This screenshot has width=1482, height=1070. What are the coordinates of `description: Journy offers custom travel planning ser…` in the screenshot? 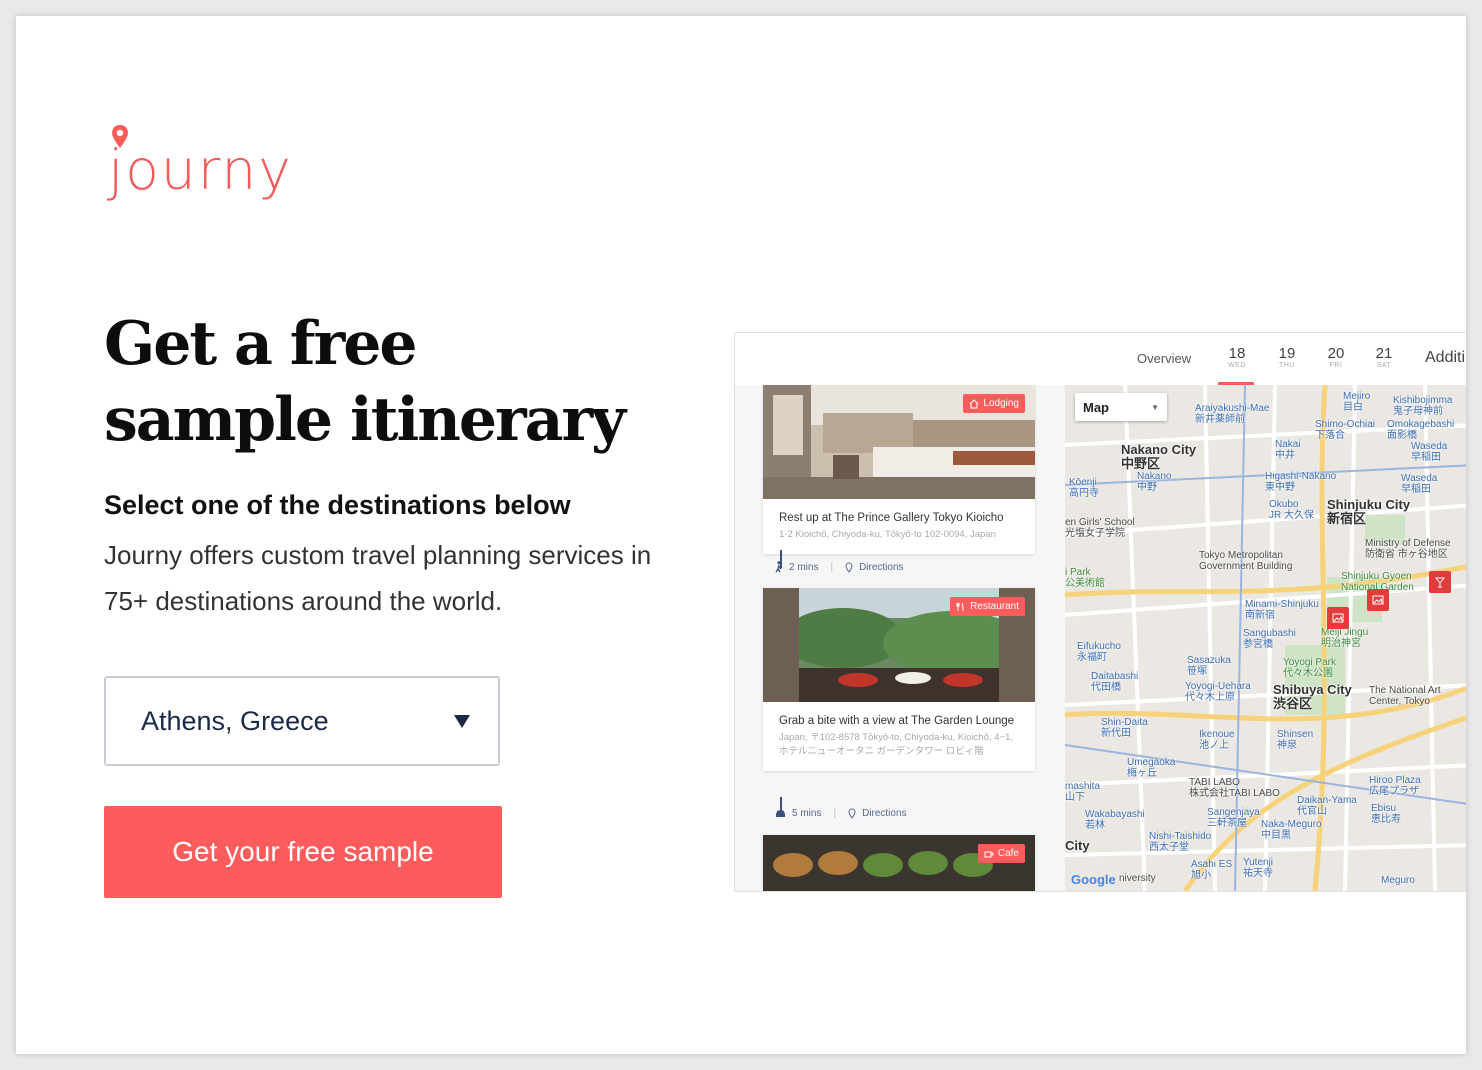 It's located at (378, 578).